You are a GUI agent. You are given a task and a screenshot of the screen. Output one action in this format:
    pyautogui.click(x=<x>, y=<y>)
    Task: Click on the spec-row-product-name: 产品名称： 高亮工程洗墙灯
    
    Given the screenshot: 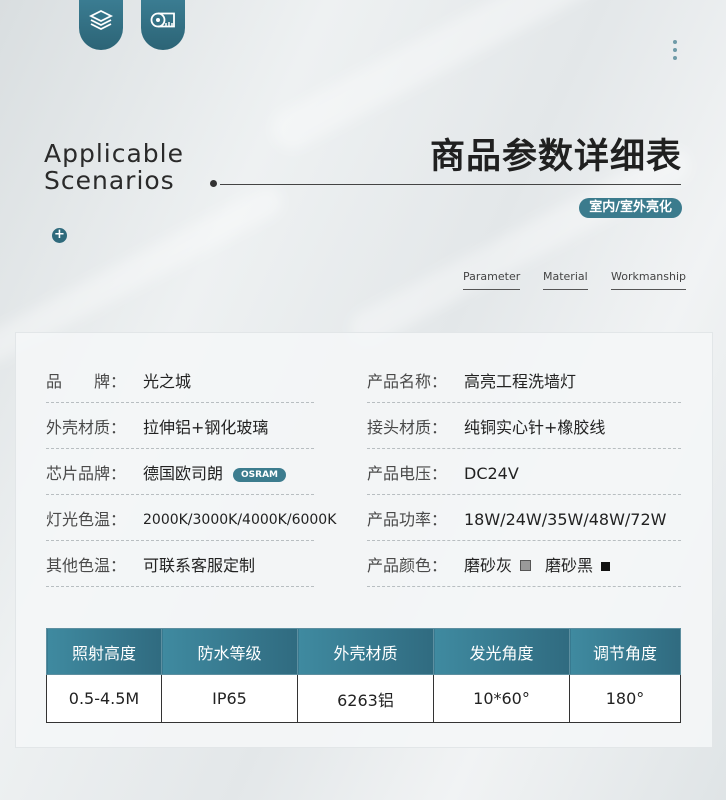 What is the action you would take?
    pyautogui.click(x=524, y=382)
    